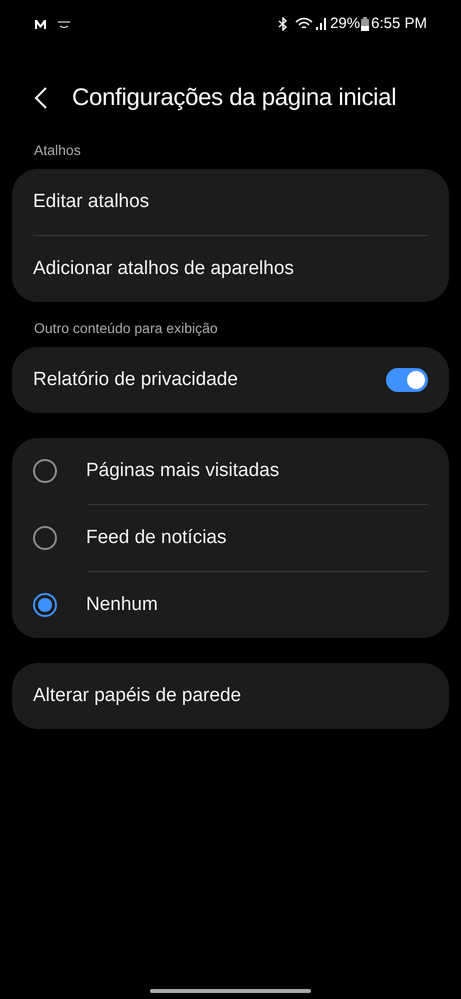 This screenshot has height=999, width=461. What do you see at coordinates (40, 24) in the screenshot?
I see `mail-icon` at bounding box center [40, 24].